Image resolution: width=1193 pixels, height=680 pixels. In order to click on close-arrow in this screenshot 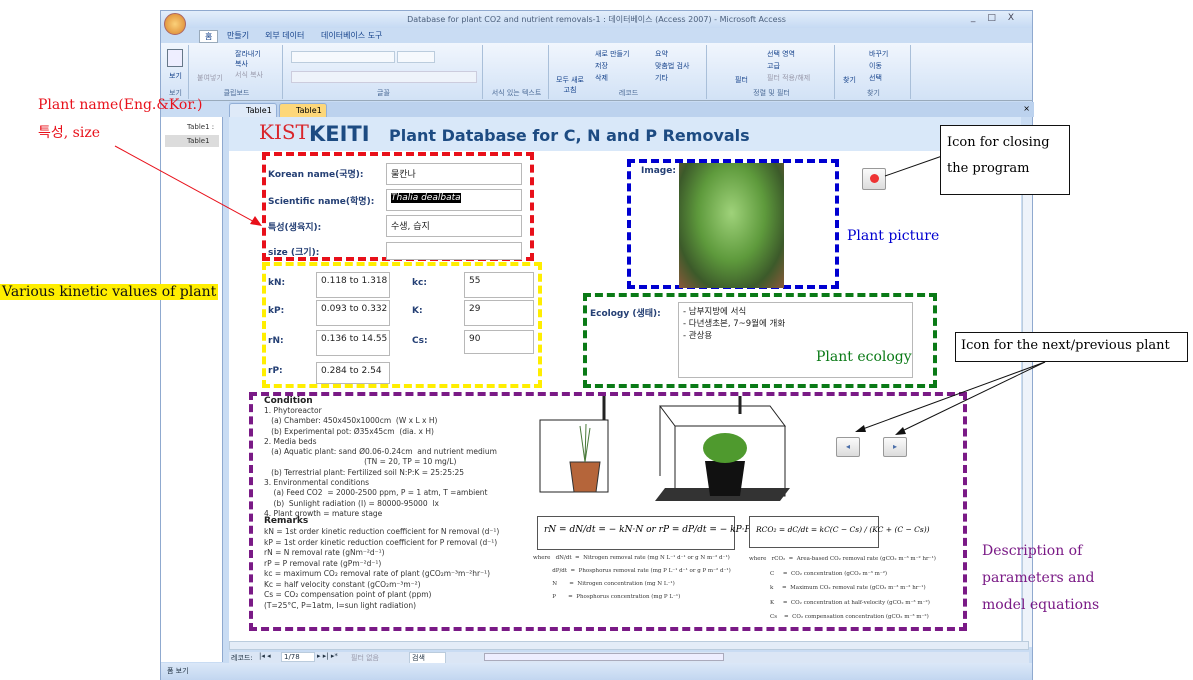, I will do `click(915, 165)`.